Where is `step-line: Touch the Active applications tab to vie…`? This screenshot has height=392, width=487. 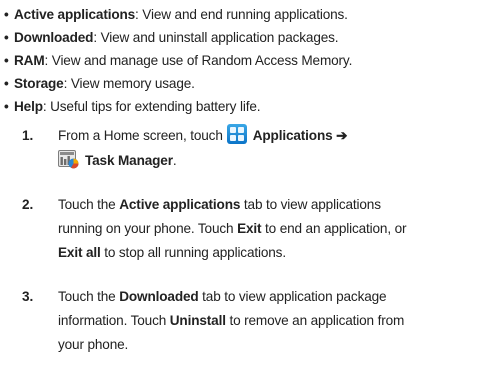
step-line: Touch the Active applications tab to vie… is located at coordinates (270, 205).